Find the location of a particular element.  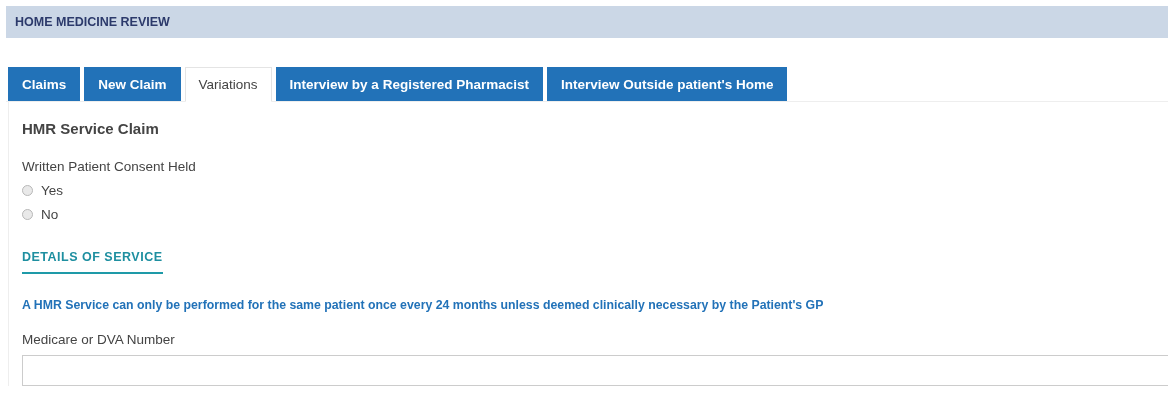

field-label: Written Patient Consent Held is located at coordinates (109, 166).